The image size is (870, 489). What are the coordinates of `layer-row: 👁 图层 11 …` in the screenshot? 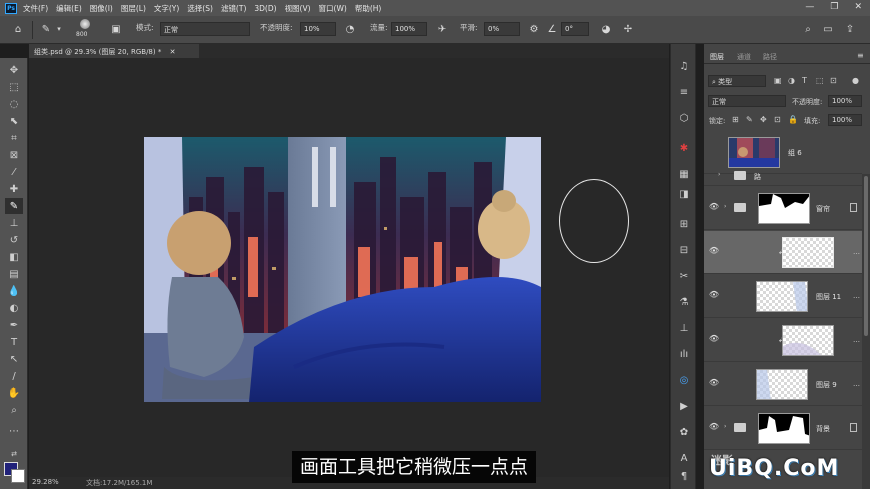 It's located at (783, 296).